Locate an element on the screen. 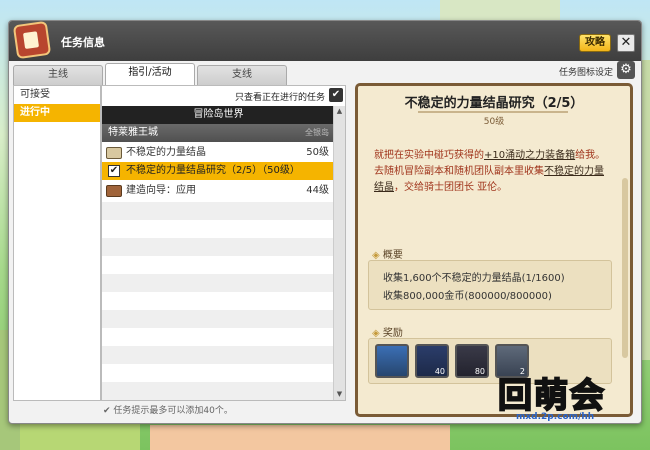  footer-note: ✔ 任务提示最多可以添加40个。 is located at coordinates (168, 409).